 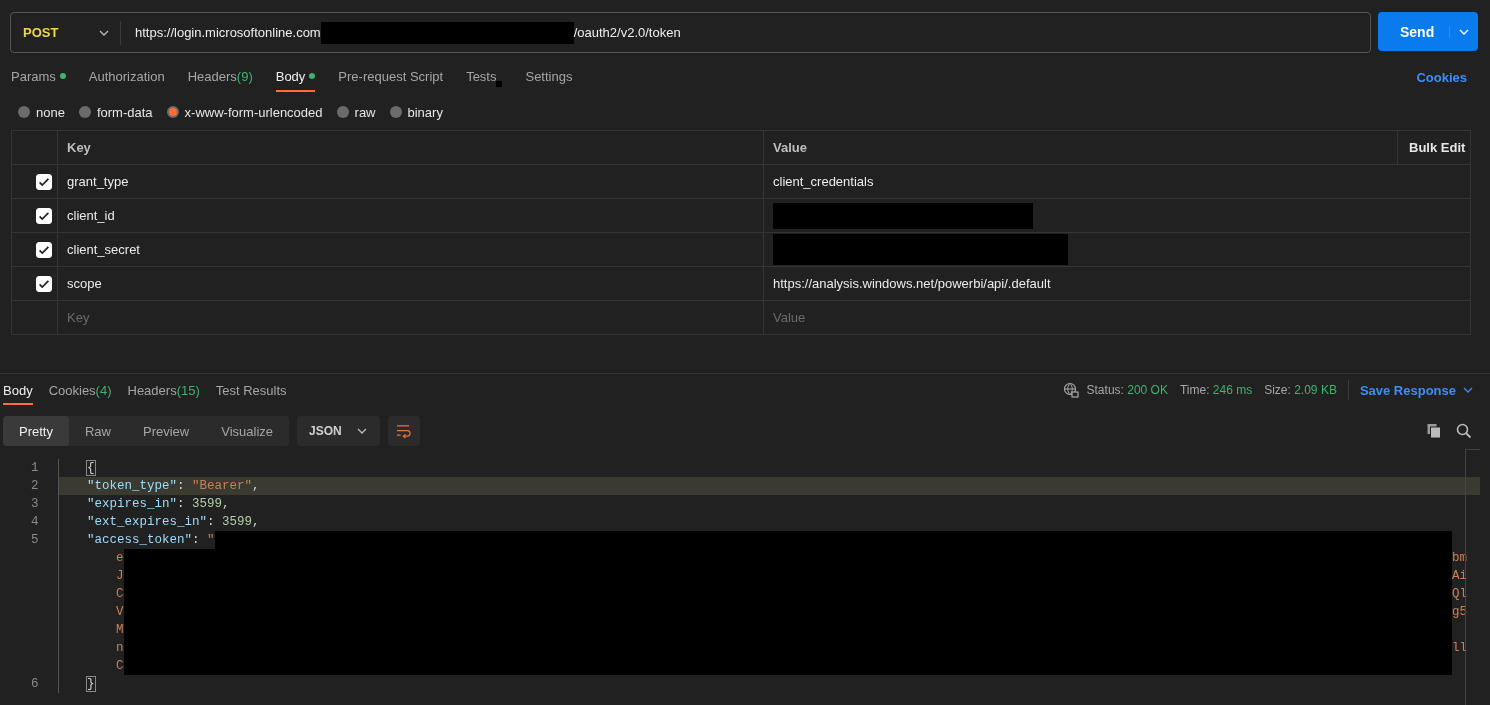 What do you see at coordinates (410, 147) in the screenshot?
I see `column-header: Key` at bounding box center [410, 147].